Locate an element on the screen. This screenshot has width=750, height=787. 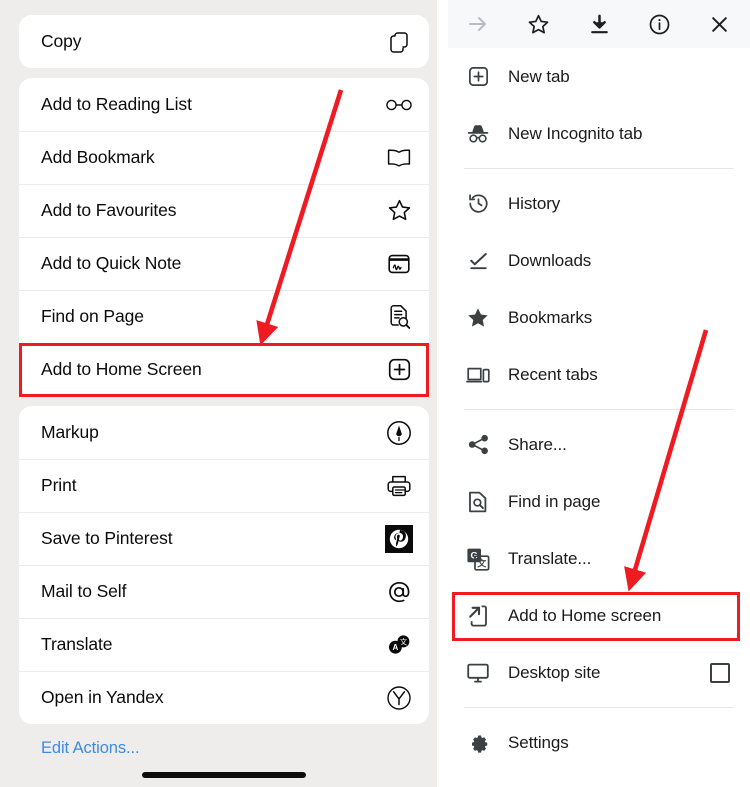
add-to-home-icon is located at coordinates (478, 616).